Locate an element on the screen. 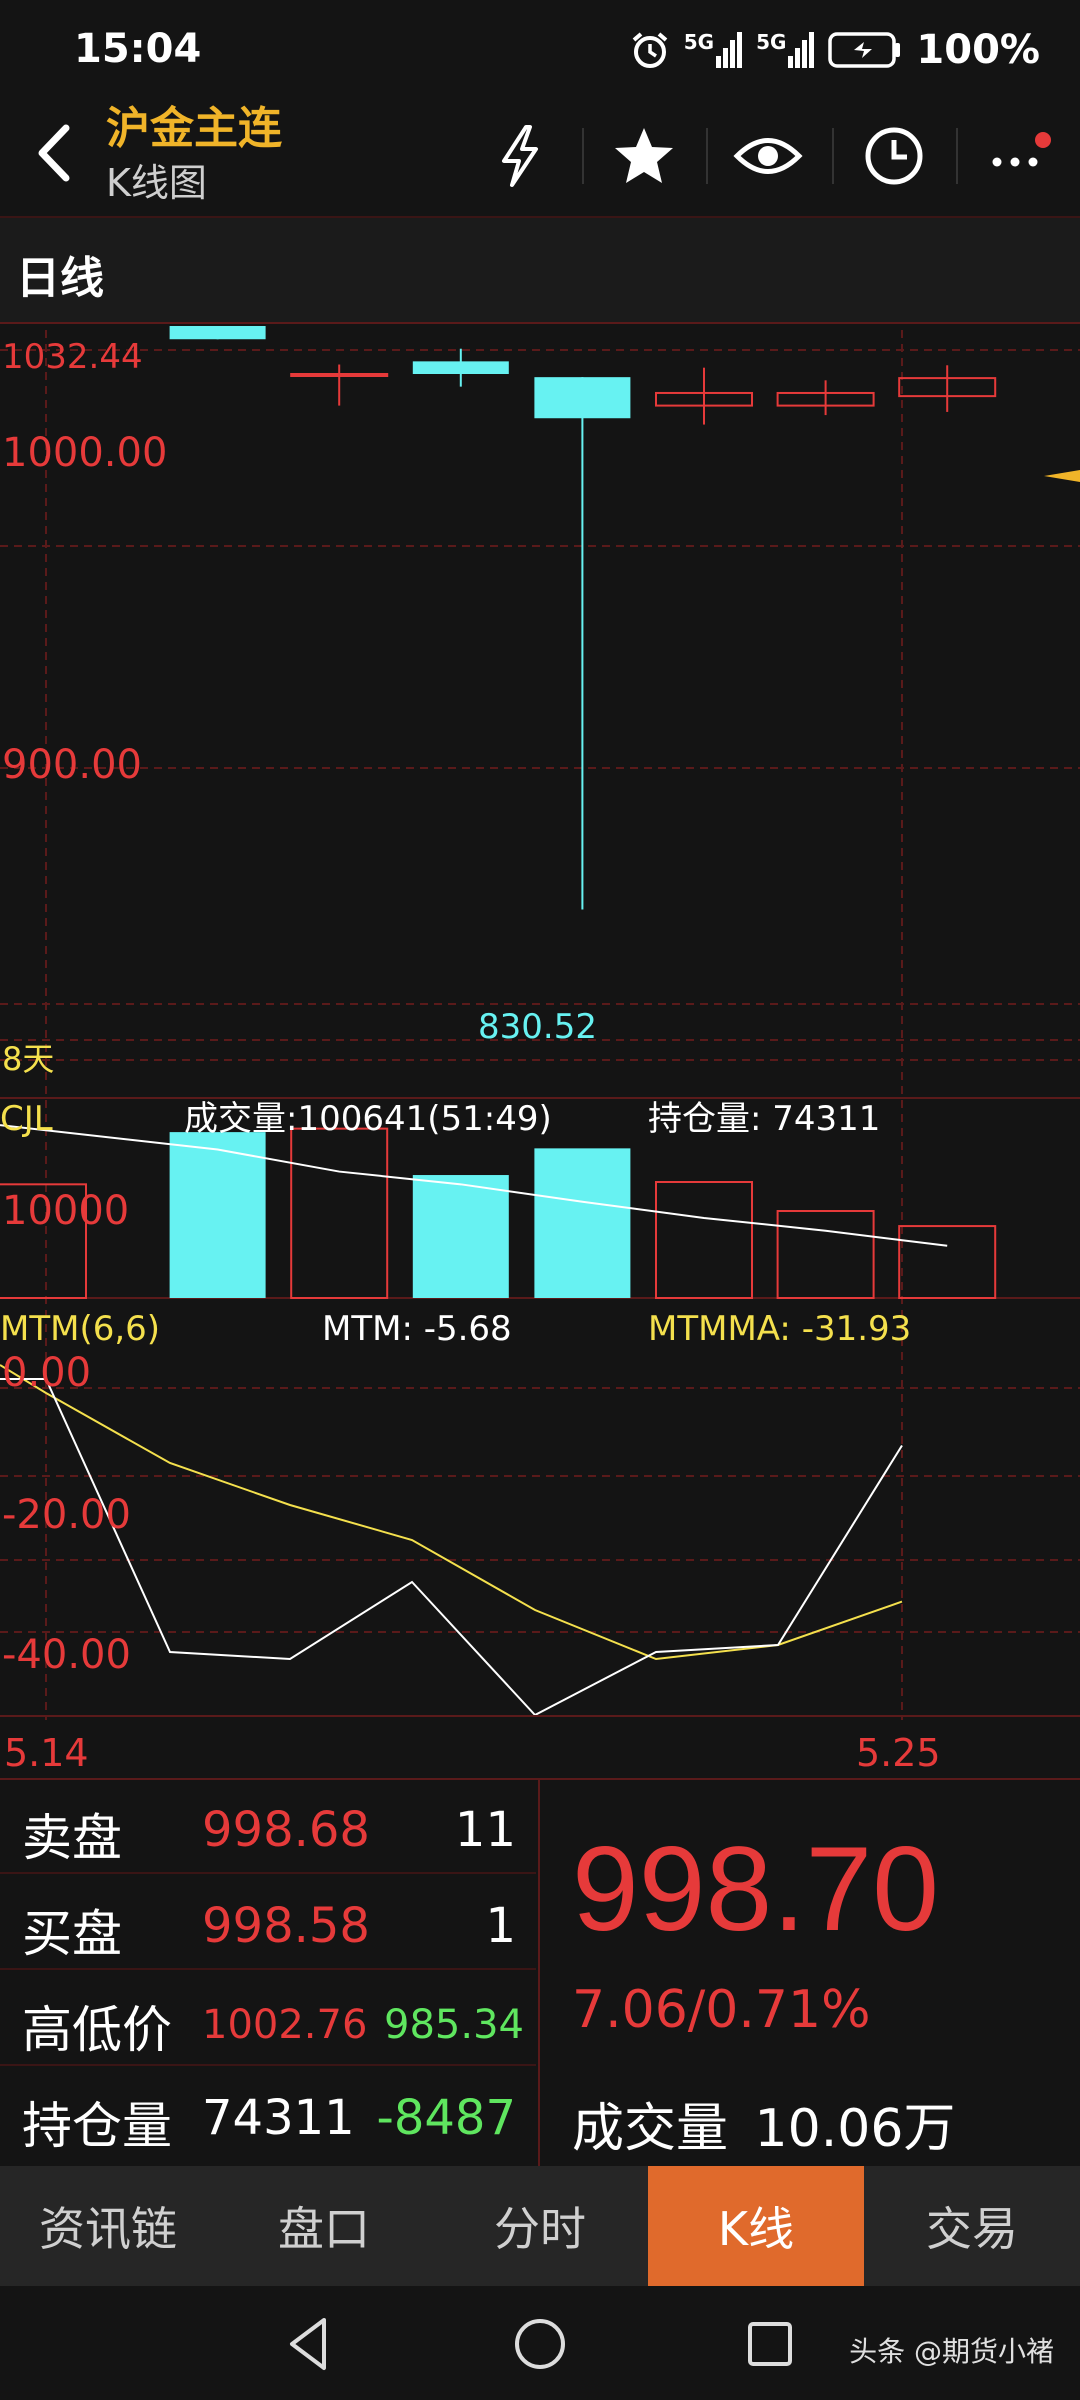  lightning-icon is located at coordinates (520, 156).